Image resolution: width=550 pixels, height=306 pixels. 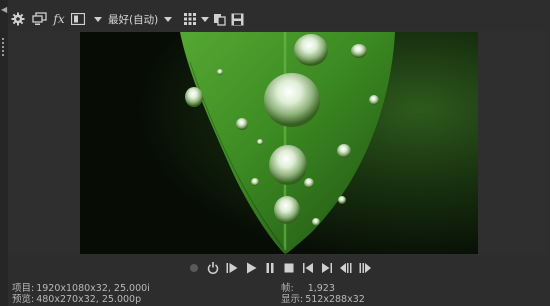 What do you see at coordinates (326, 268) in the screenshot?
I see `next-frame-icon` at bounding box center [326, 268].